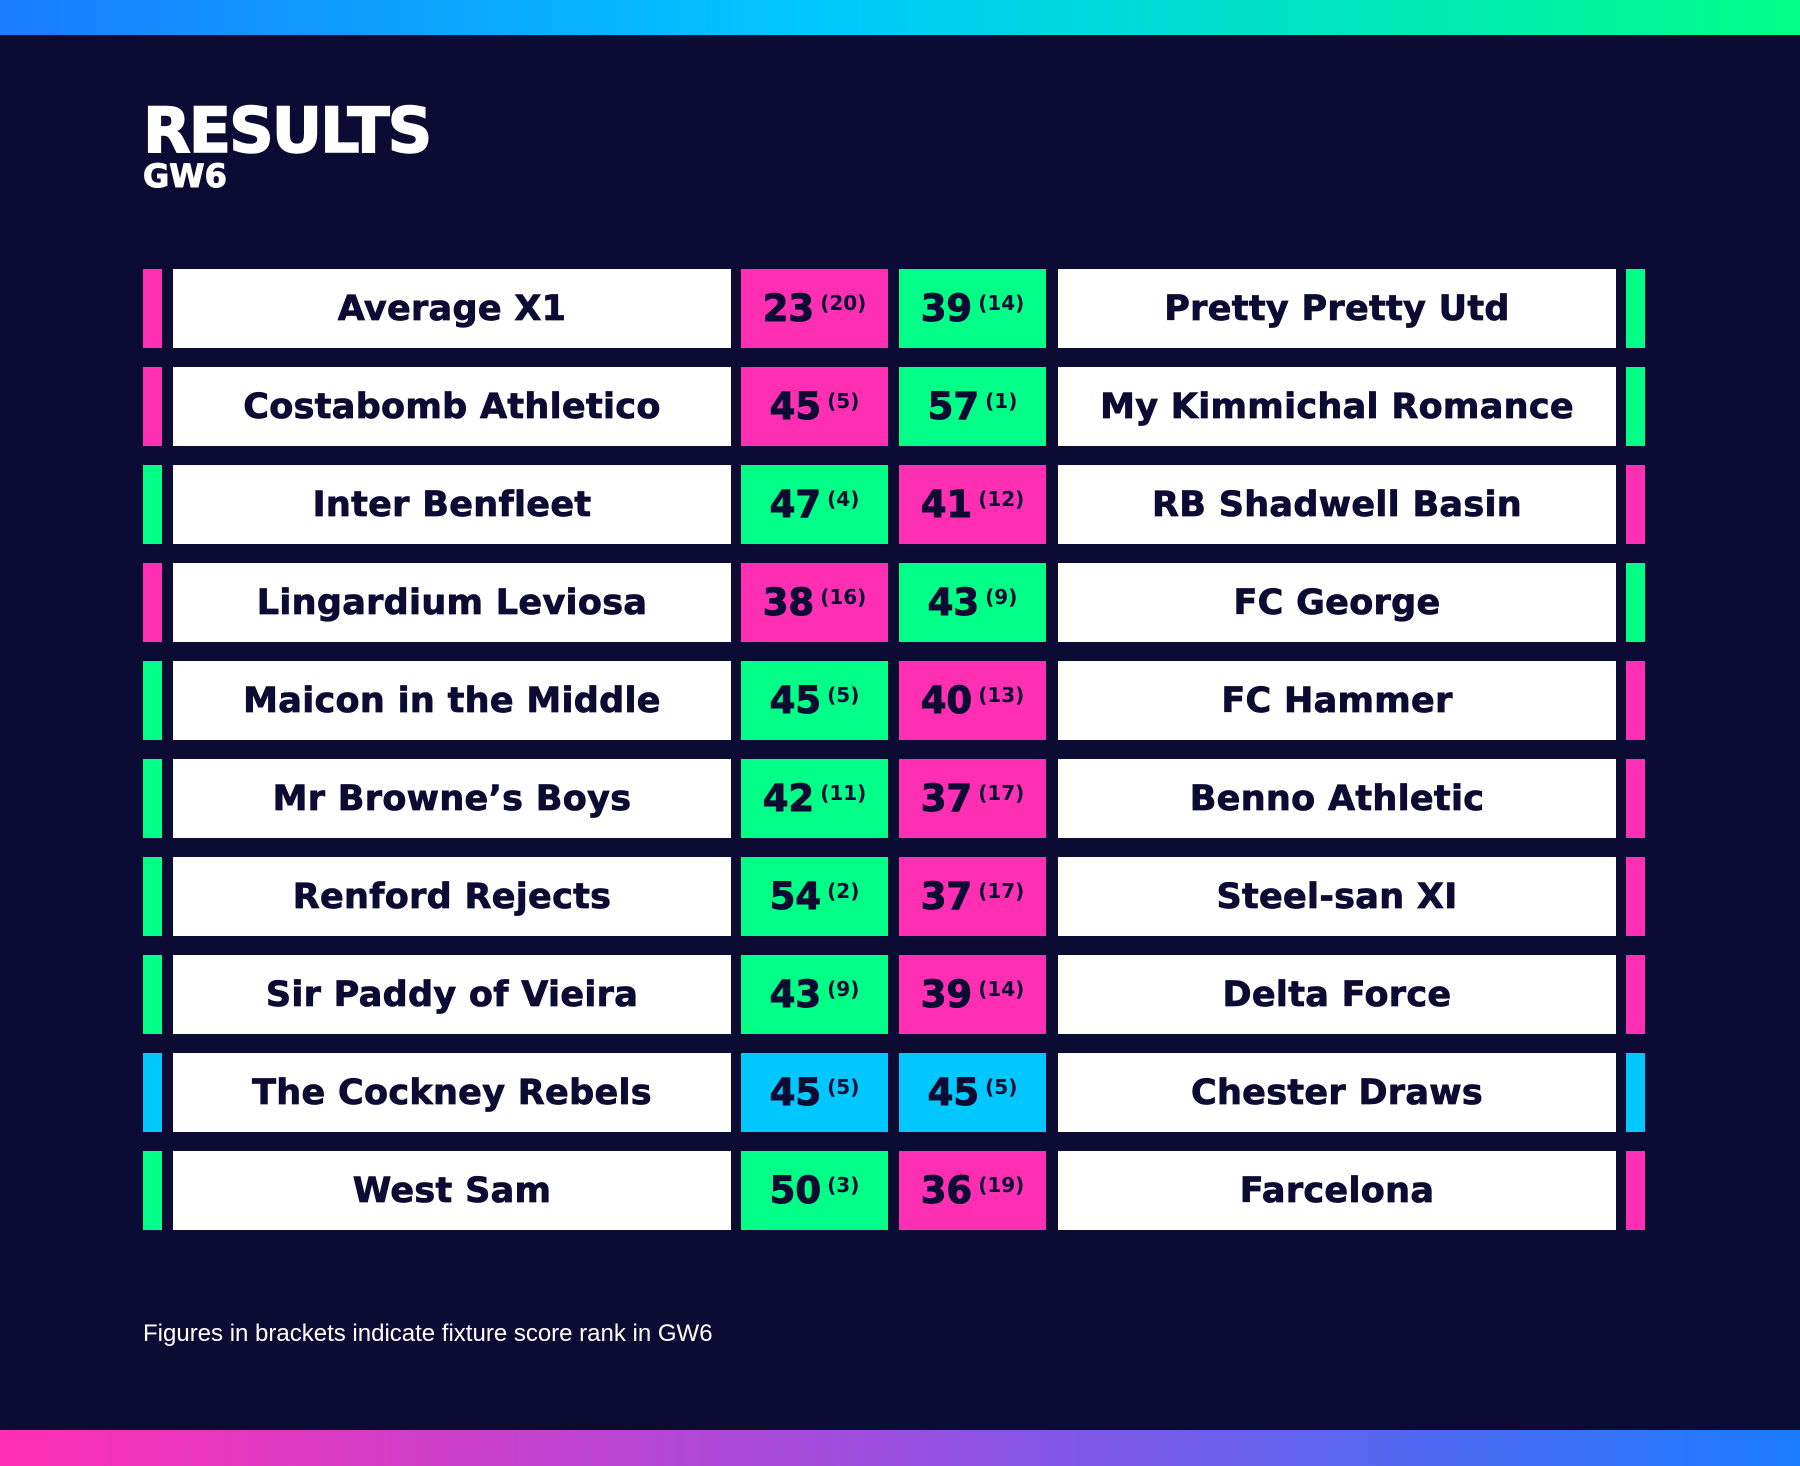  Describe the element at coordinates (452, 504) in the screenshot. I see `home-team-name: Inter Benfleet` at that location.